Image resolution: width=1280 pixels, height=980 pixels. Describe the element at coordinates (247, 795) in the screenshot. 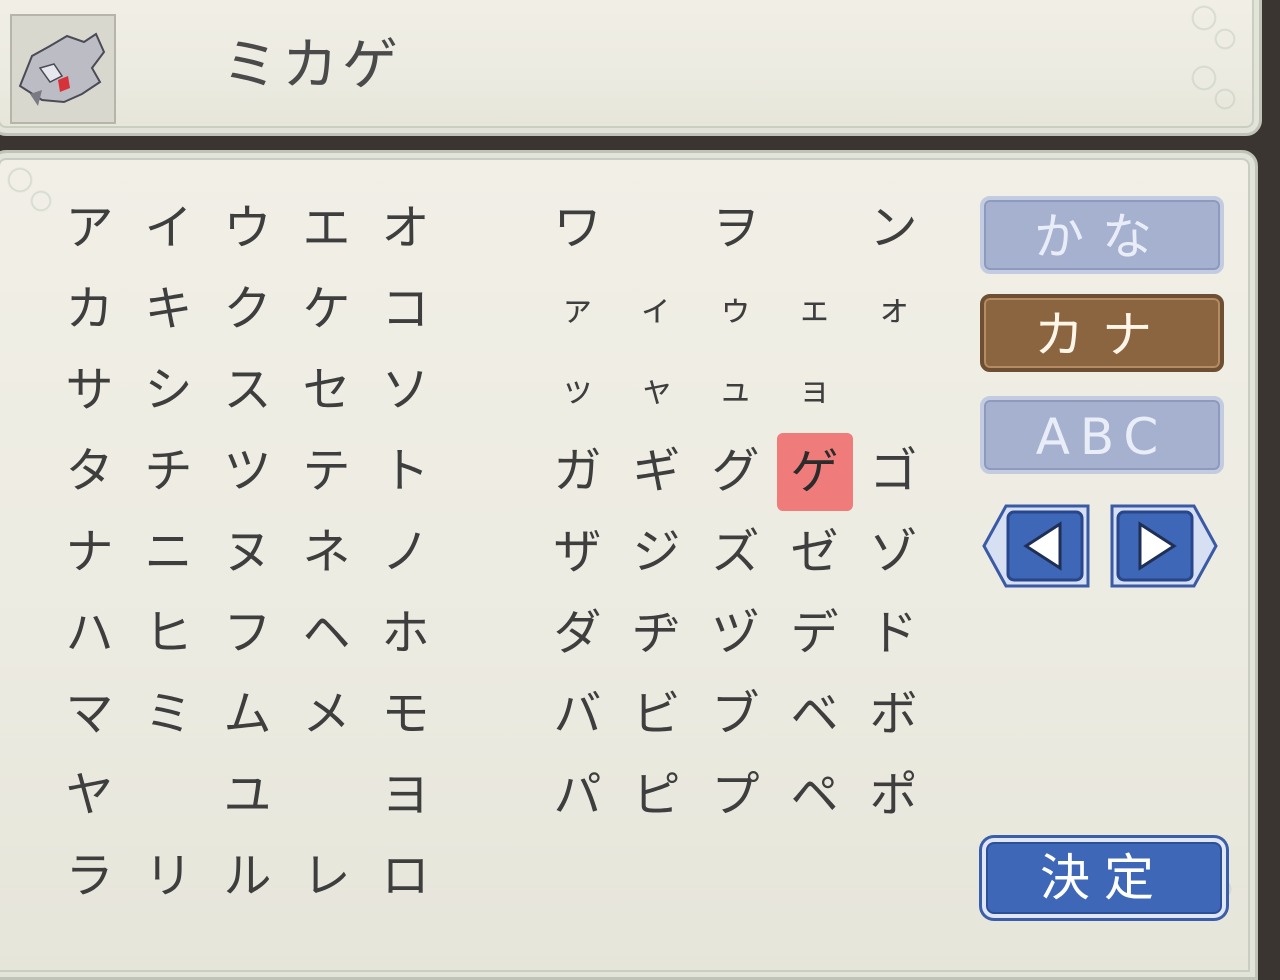

I see `kana-key: ユ` at that location.